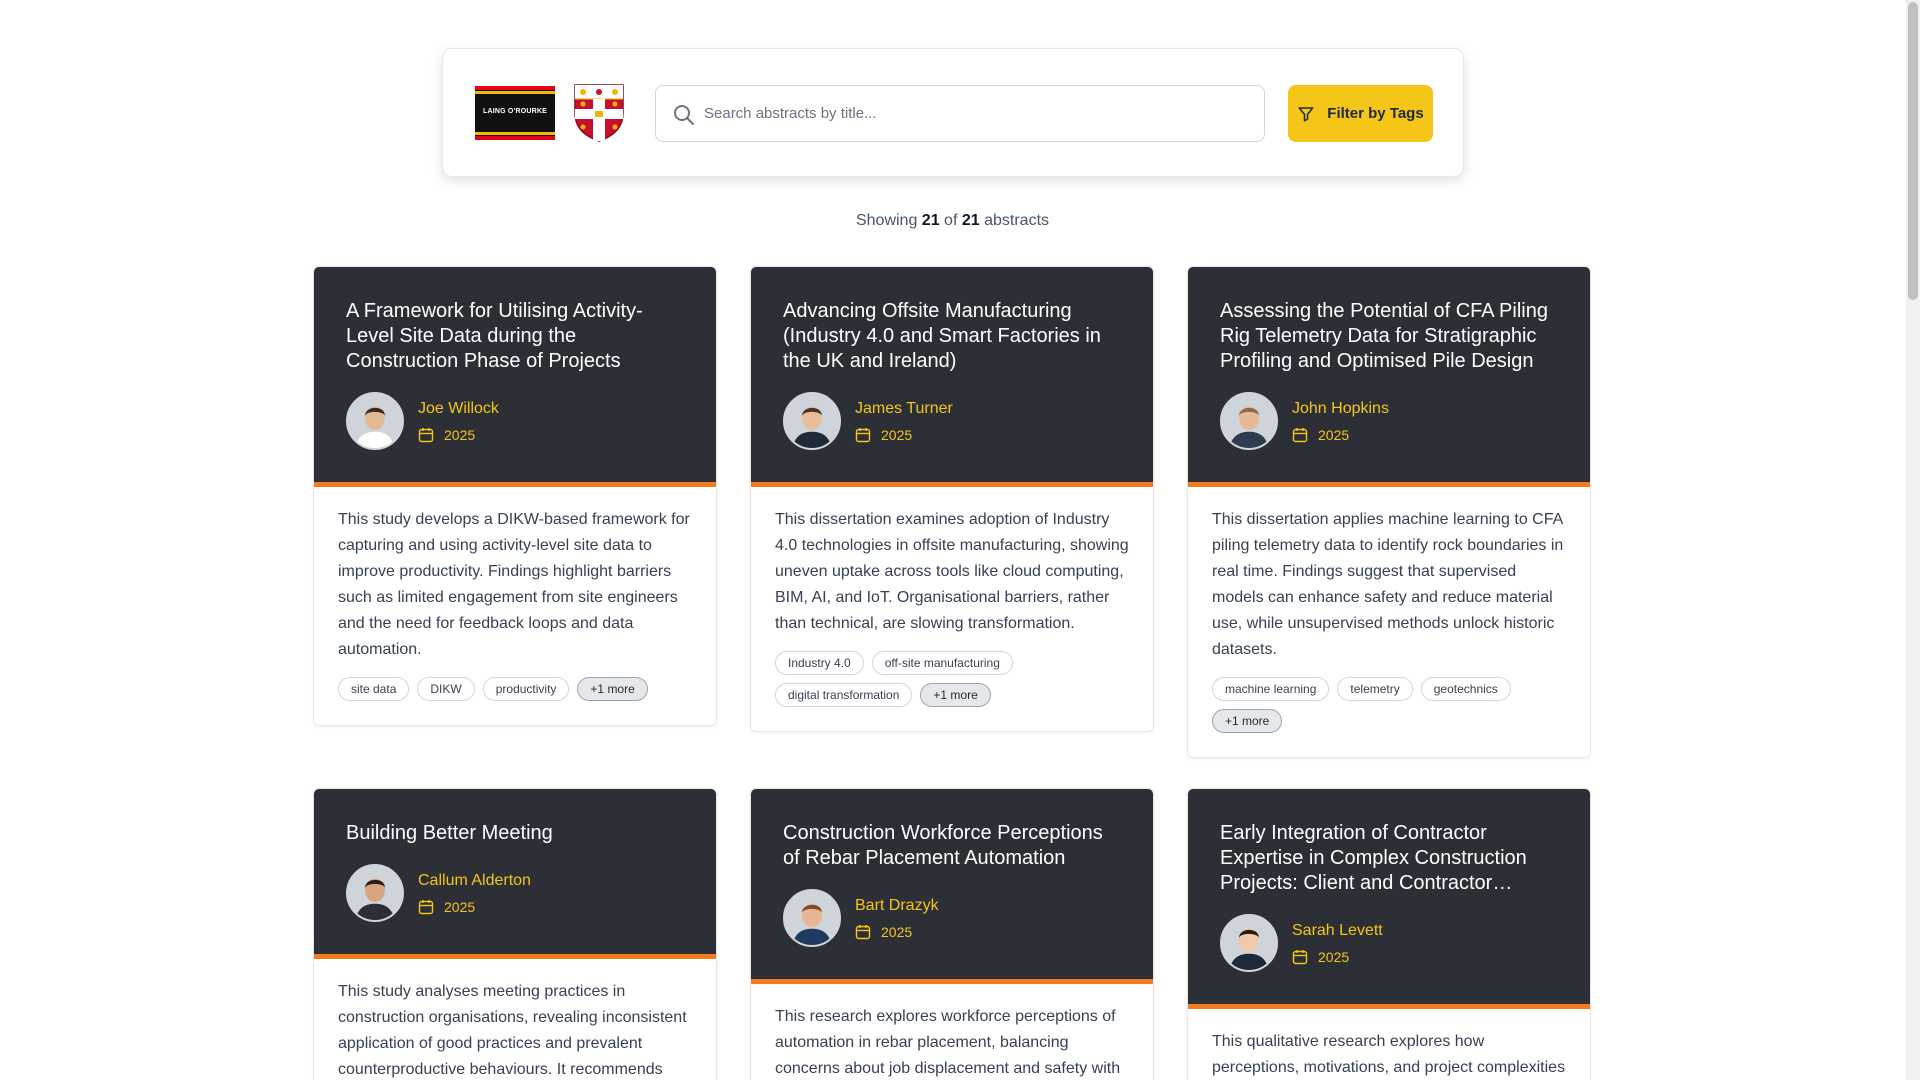  I want to click on author-name: Sarah Levett, so click(1337, 931).